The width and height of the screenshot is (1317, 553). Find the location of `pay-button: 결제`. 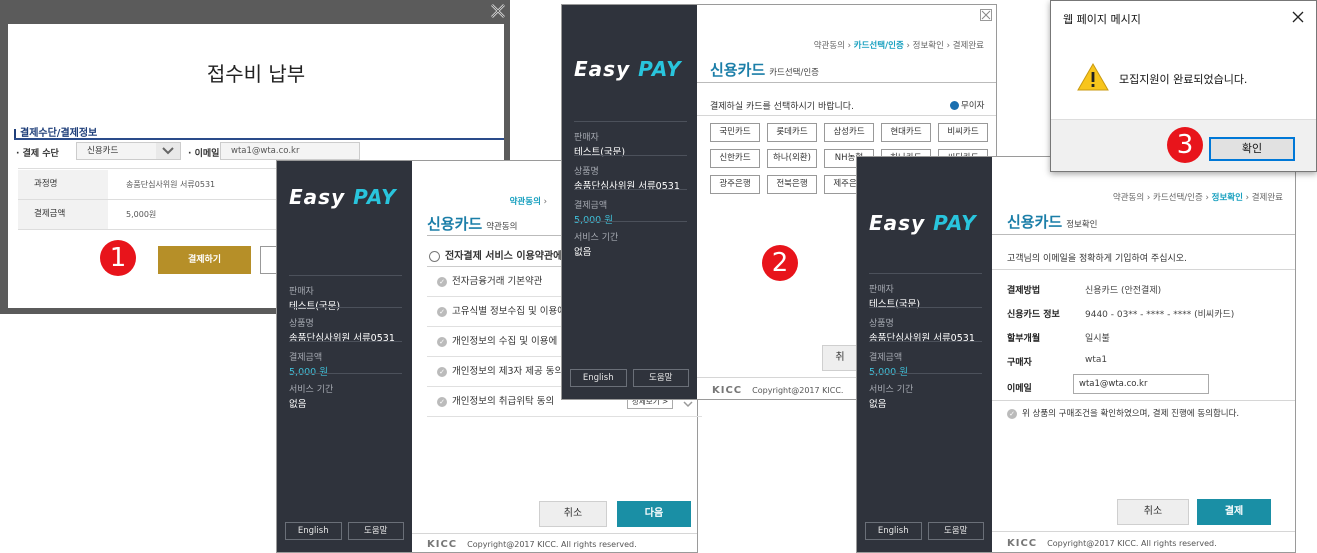

pay-button: 결제 is located at coordinates (1234, 512).